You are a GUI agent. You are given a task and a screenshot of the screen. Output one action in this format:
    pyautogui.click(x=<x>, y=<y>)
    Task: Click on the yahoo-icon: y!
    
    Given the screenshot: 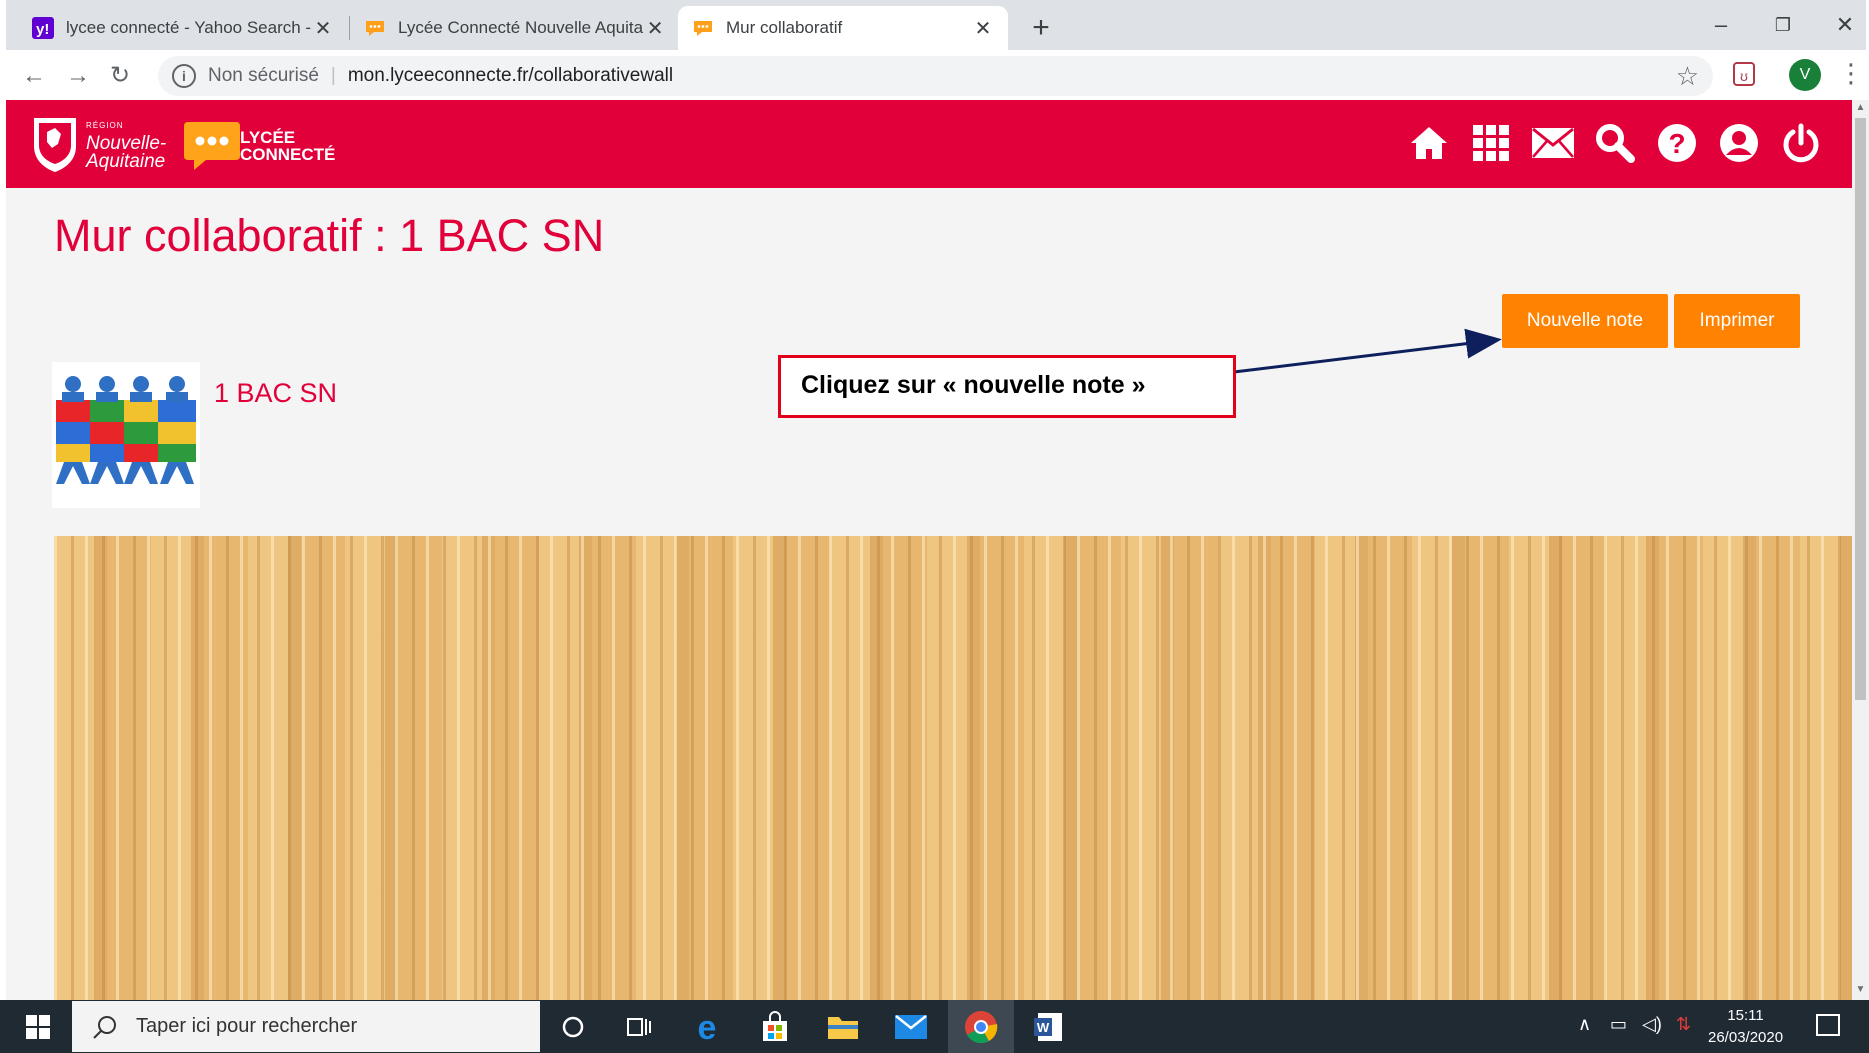 What is the action you would take?
    pyautogui.click(x=43, y=28)
    